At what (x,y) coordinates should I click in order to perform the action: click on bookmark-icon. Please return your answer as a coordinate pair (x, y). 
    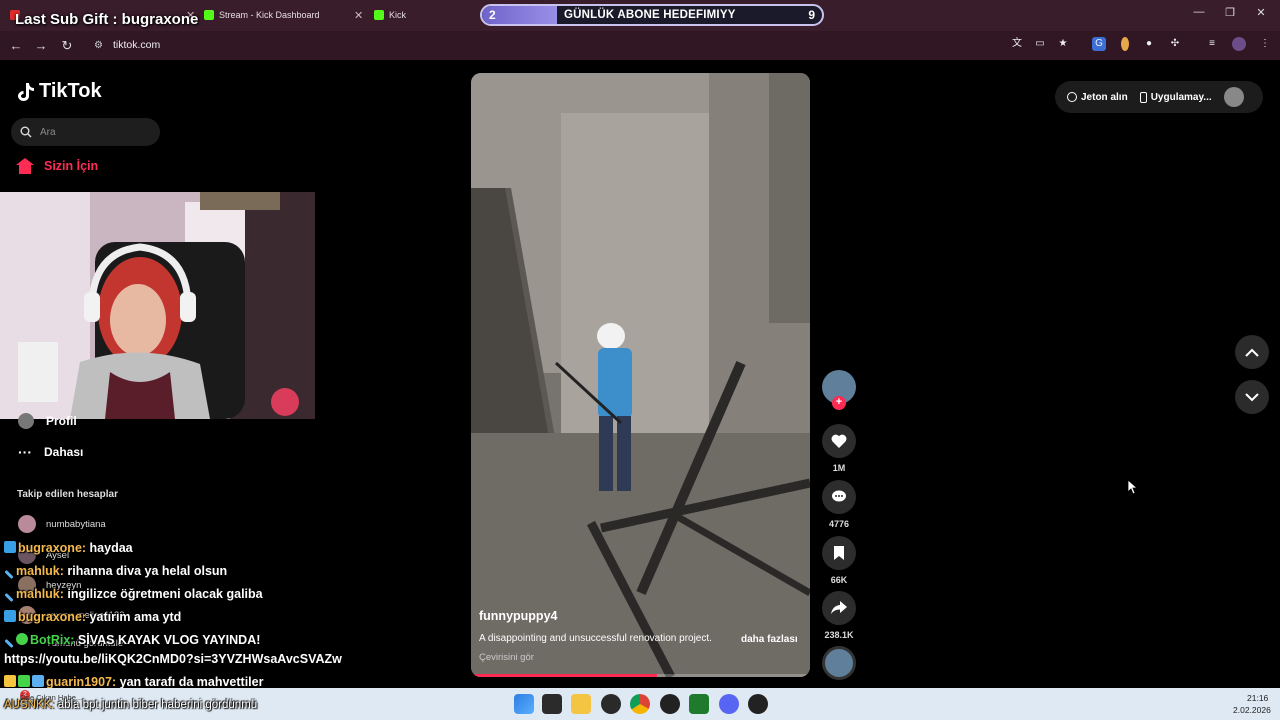
    Looking at the image, I should click on (839, 553).